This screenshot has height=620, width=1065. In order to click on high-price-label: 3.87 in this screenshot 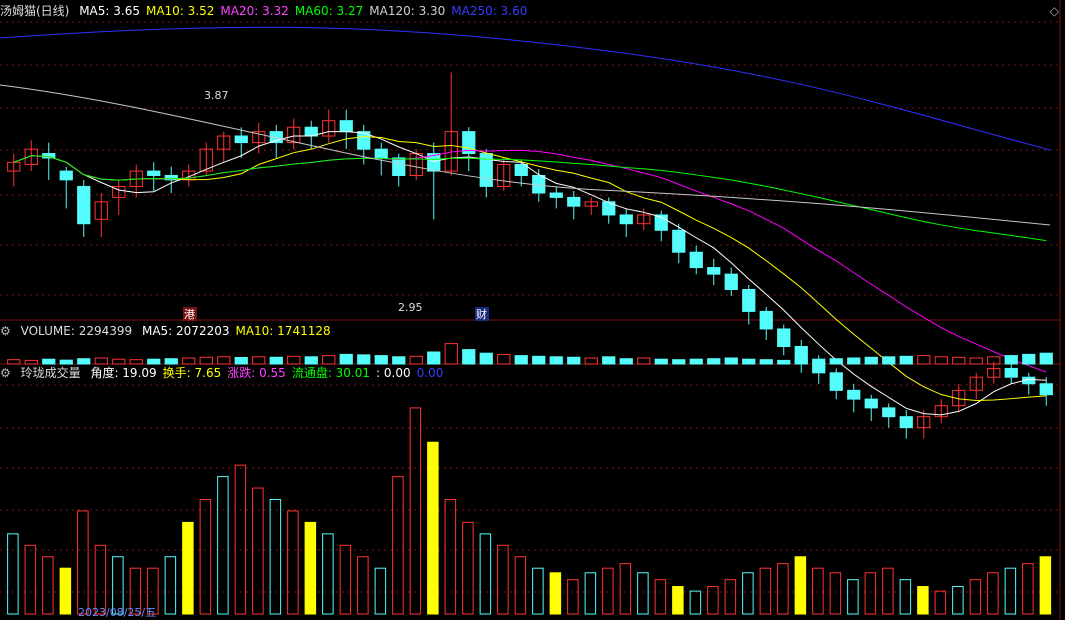, I will do `click(216, 95)`.